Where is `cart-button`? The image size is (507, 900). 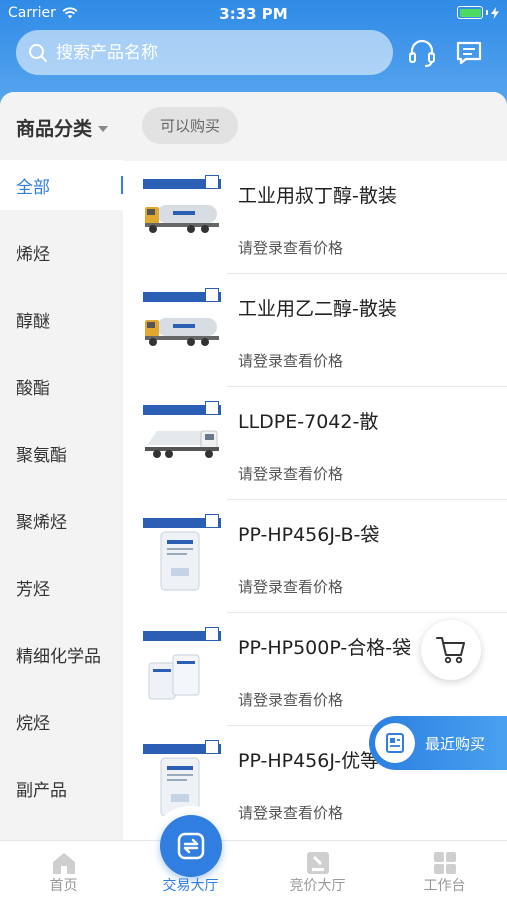
cart-button is located at coordinates (451, 650).